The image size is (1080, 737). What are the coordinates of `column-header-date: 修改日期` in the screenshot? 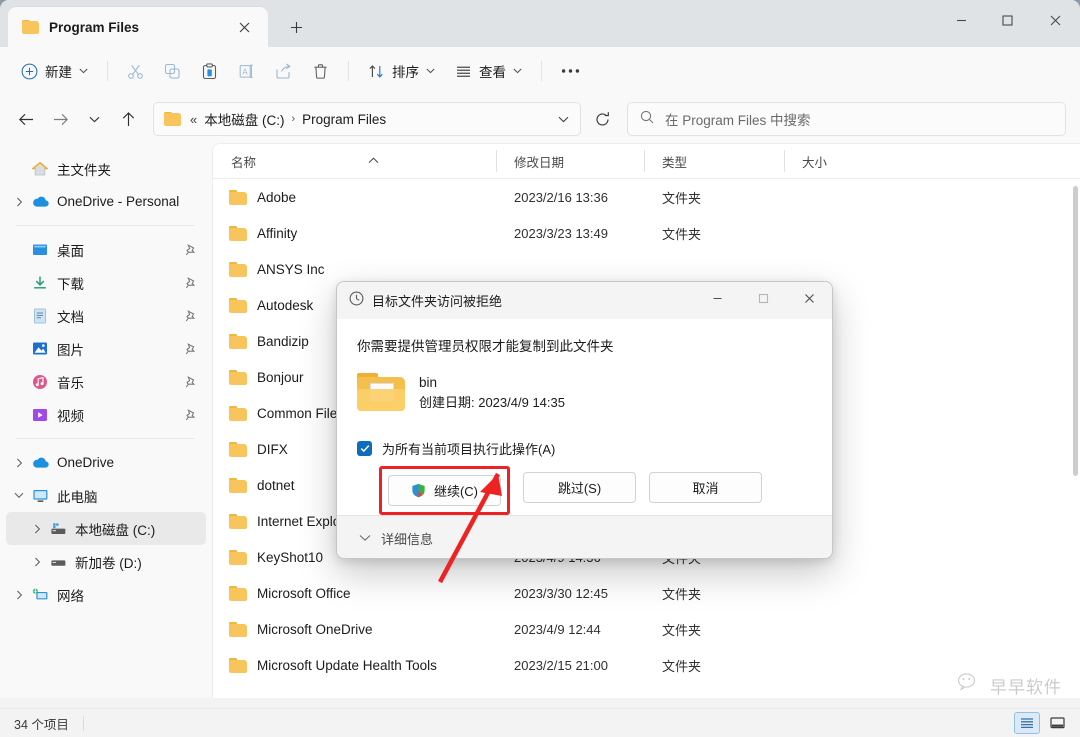 It's located at (570, 161).